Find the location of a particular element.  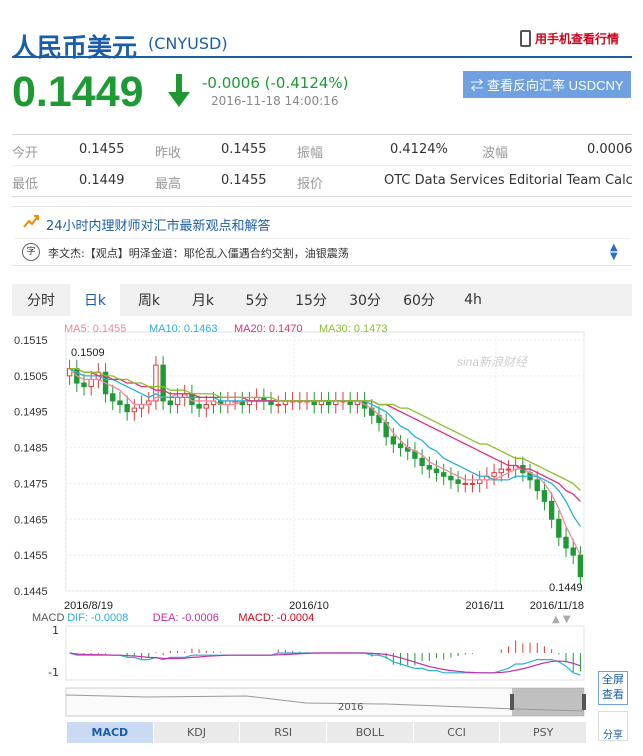

indicator-tab-kdj: KDJ is located at coordinates (196, 732).